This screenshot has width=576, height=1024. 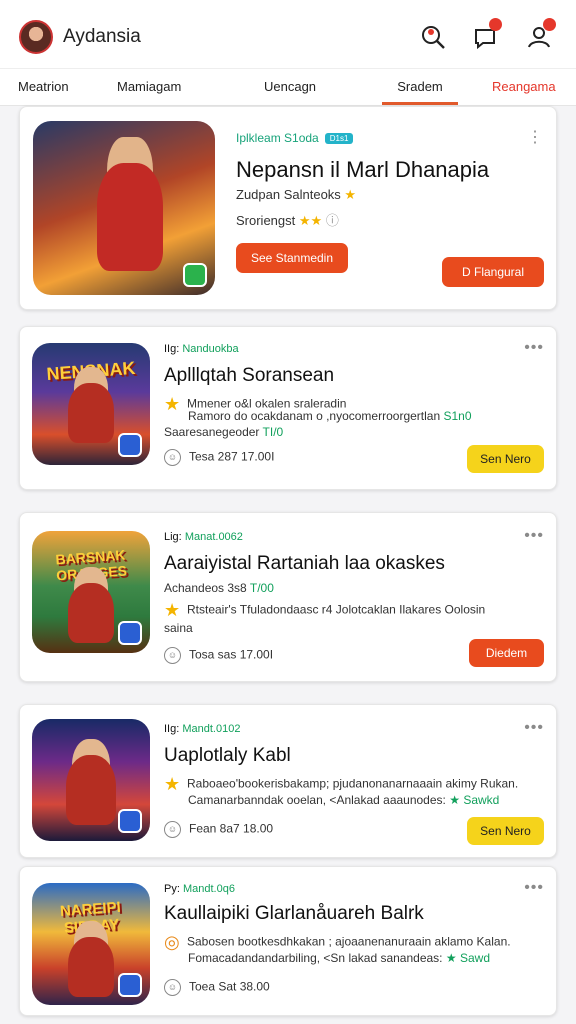 What do you see at coordinates (350, 194) in the screenshot?
I see `star-icon: ★` at bounding box center [350, 194].